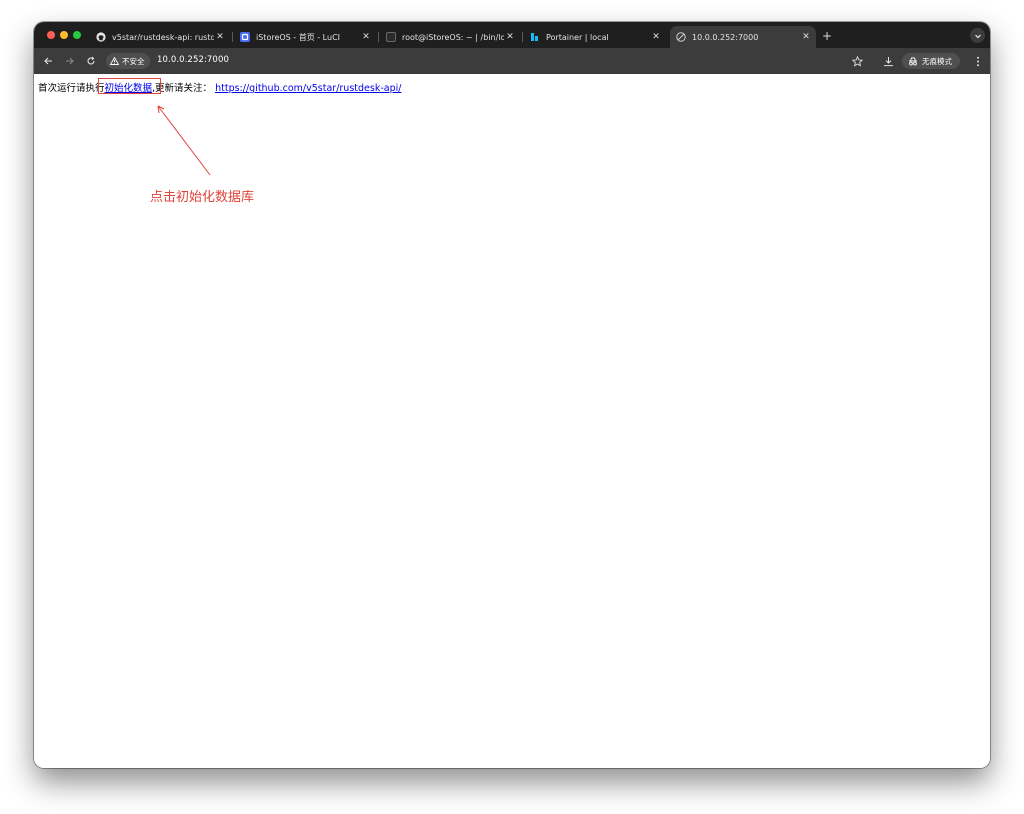 The image size is (1024, 814). I want to click on download-icon, so click(888, 61).